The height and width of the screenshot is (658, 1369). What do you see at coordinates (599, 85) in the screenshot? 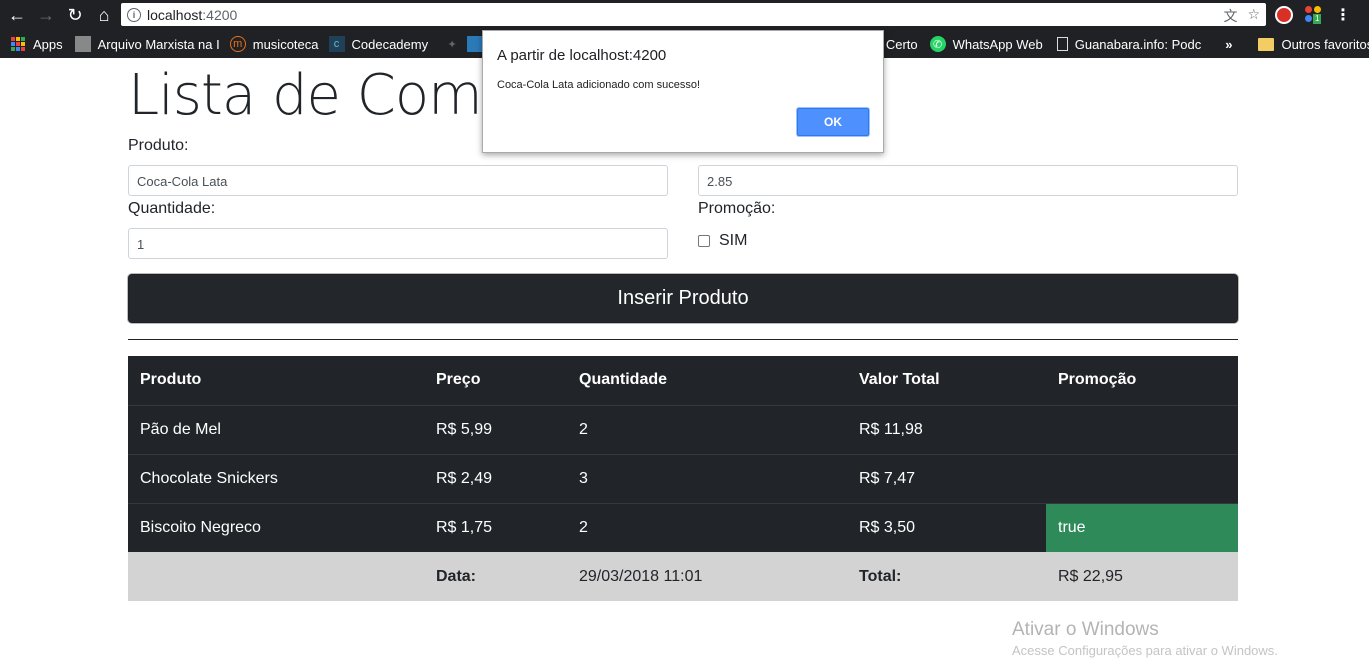
I see `dialog-message: Coca-Cola Lata adicionado com sucesso!` at bounding box center [599, 85].